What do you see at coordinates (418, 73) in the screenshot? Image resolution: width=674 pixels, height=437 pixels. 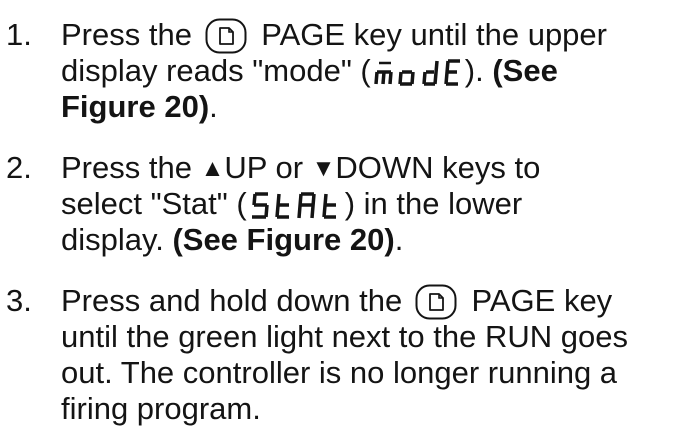 I see `mode-lcd-icon` at bounding box center [418, 73].